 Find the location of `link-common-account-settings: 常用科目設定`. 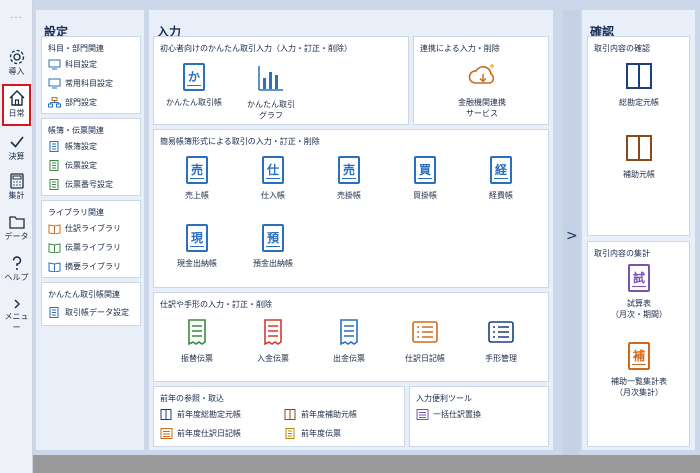

link-common-account-settings: 常用科目設定 is located at coordinates (80, 83).